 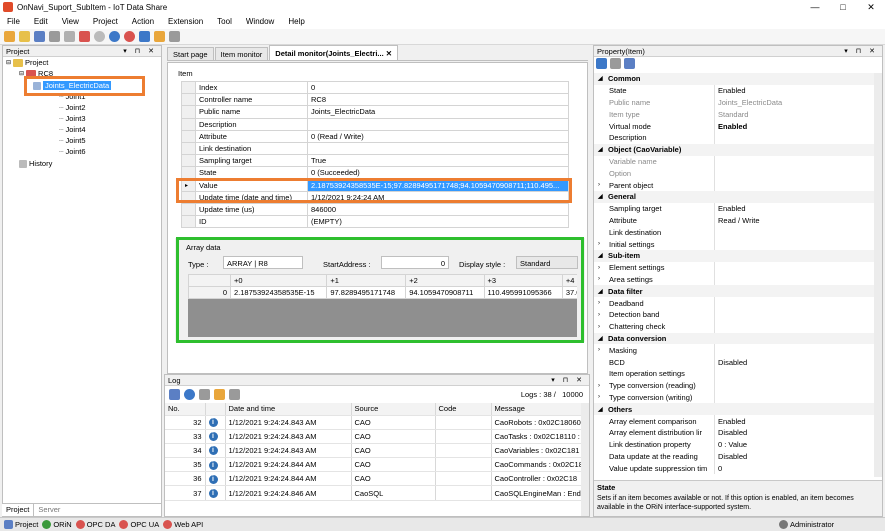 I want to click on menu-file: File, so click(x=13, y=21).